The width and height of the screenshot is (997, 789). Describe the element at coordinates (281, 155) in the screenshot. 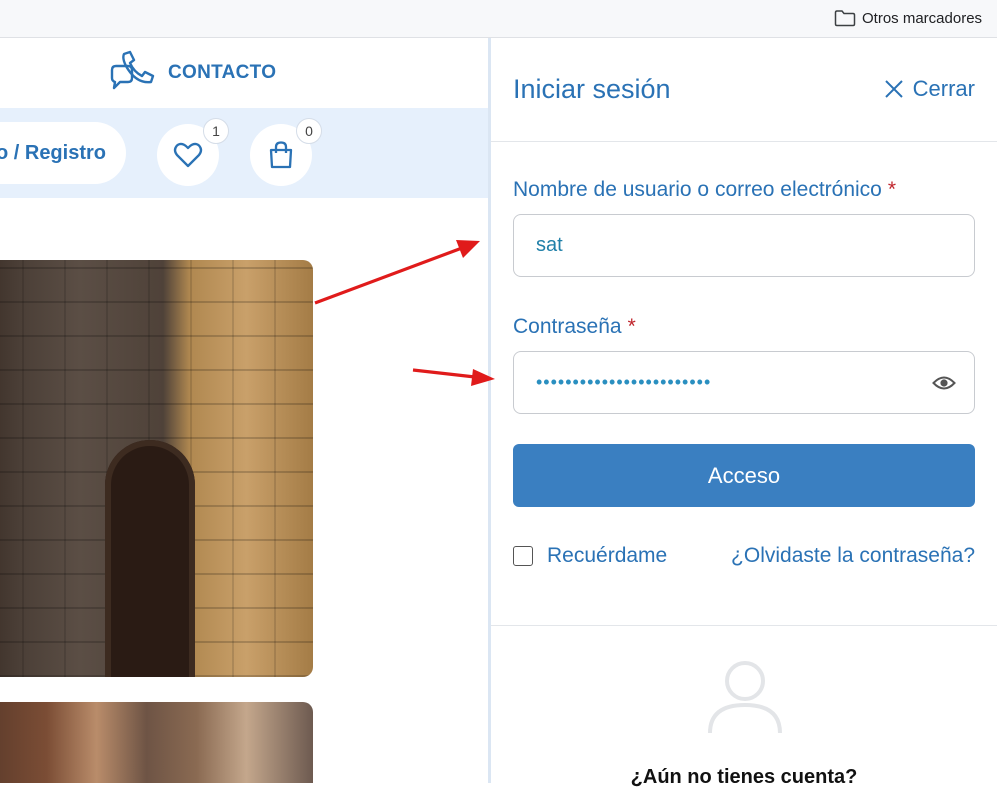

I see `shopping-bag-icon` at that location.